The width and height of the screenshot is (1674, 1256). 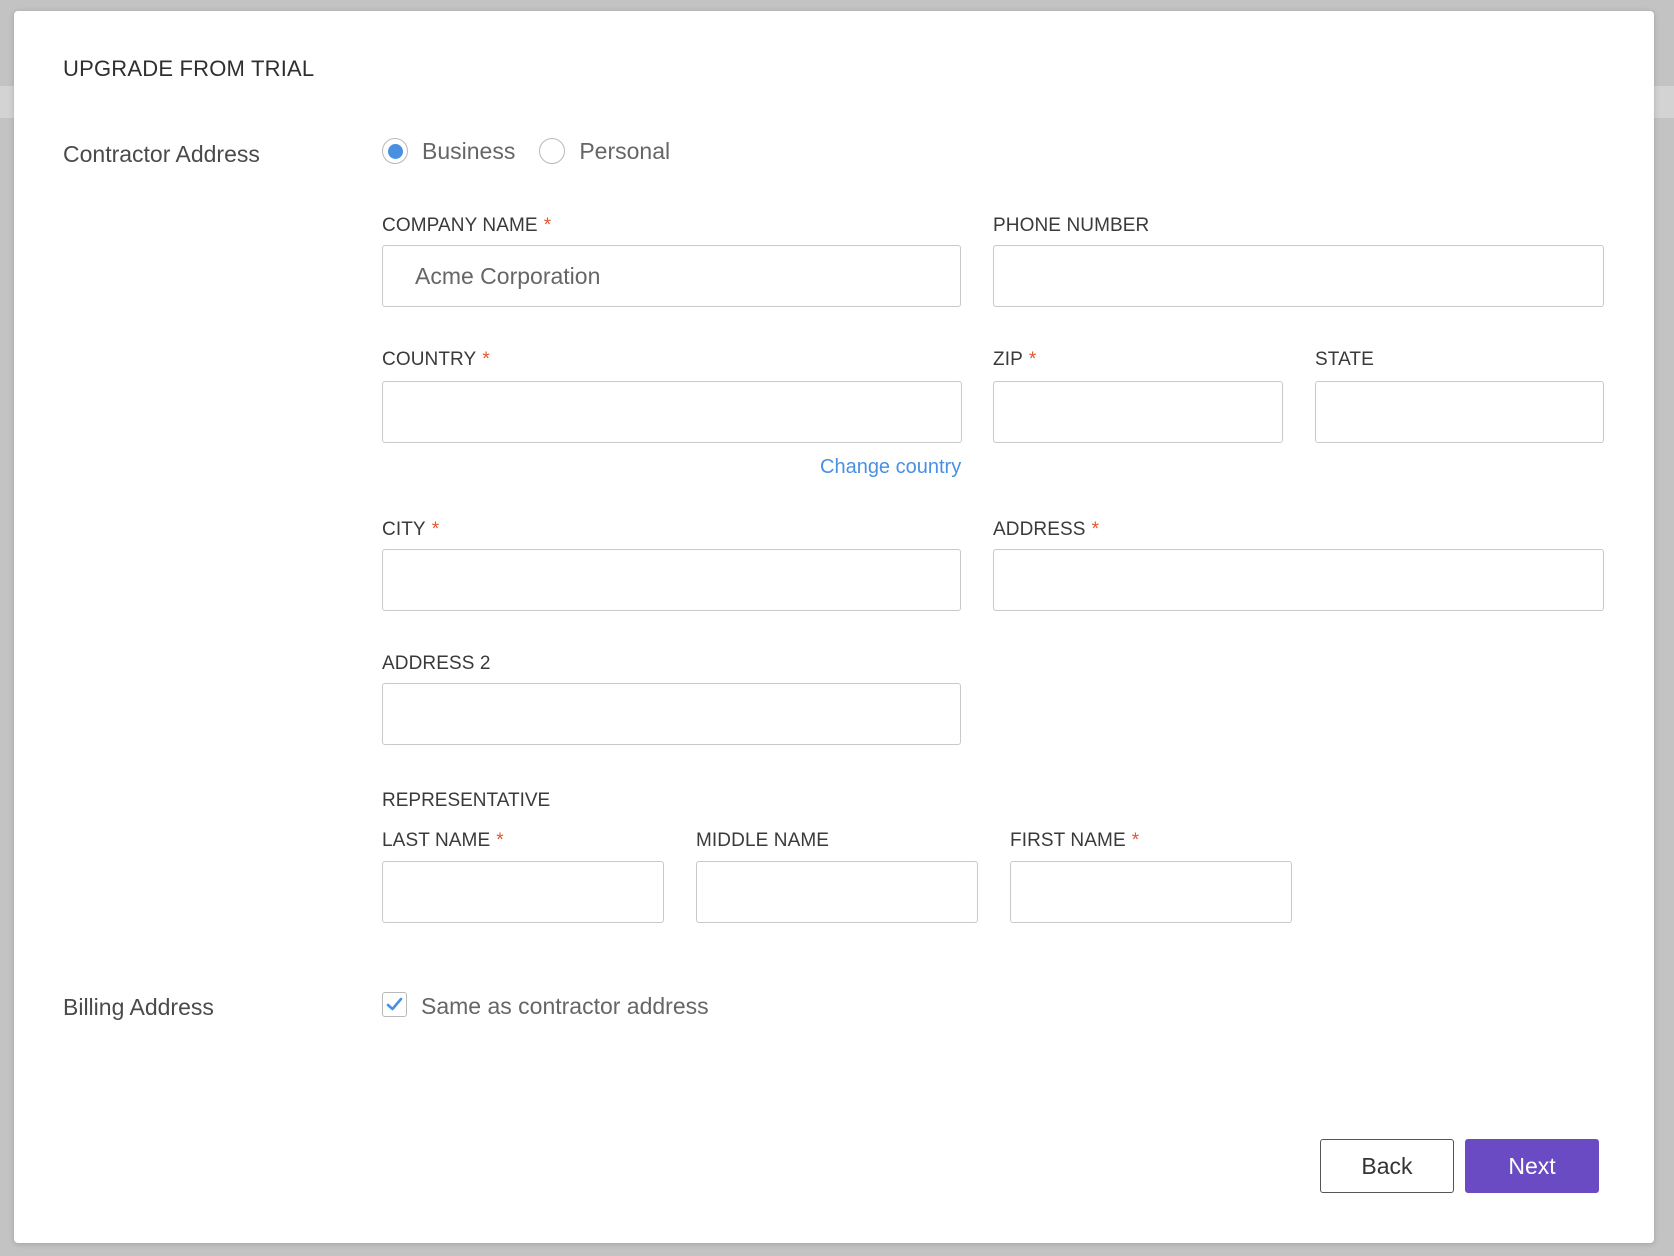 What do you see at coordinates (1387, 1166) in the screenshot?
I see `back-button: Back` at bounding box center [1387, 1166].